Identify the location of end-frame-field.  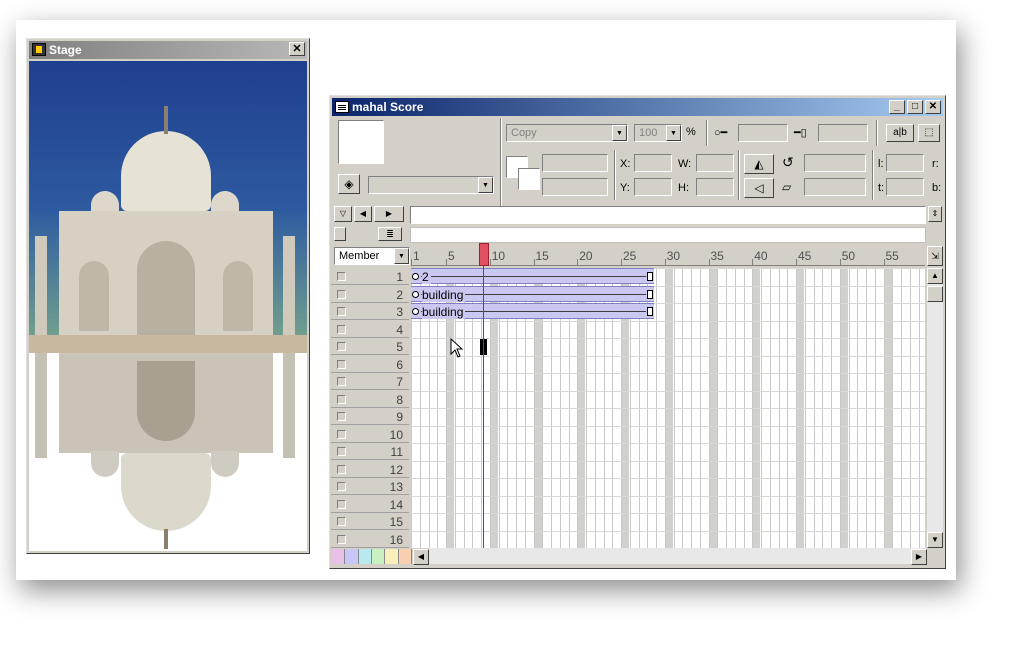
(843, 133).